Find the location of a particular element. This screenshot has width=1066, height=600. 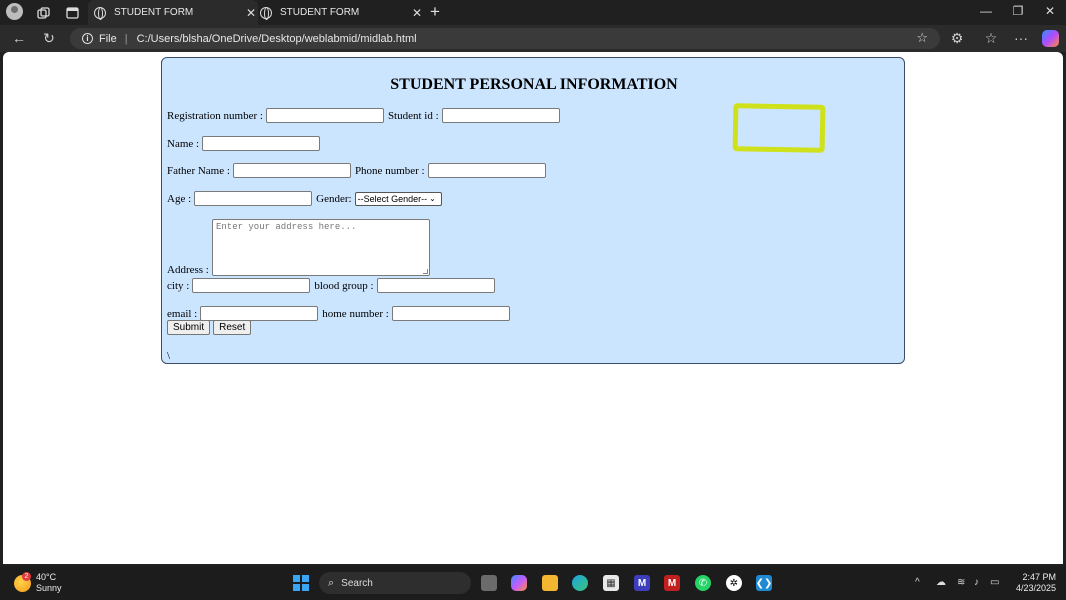

row-address: Address : is located at coordinates (189, 270).